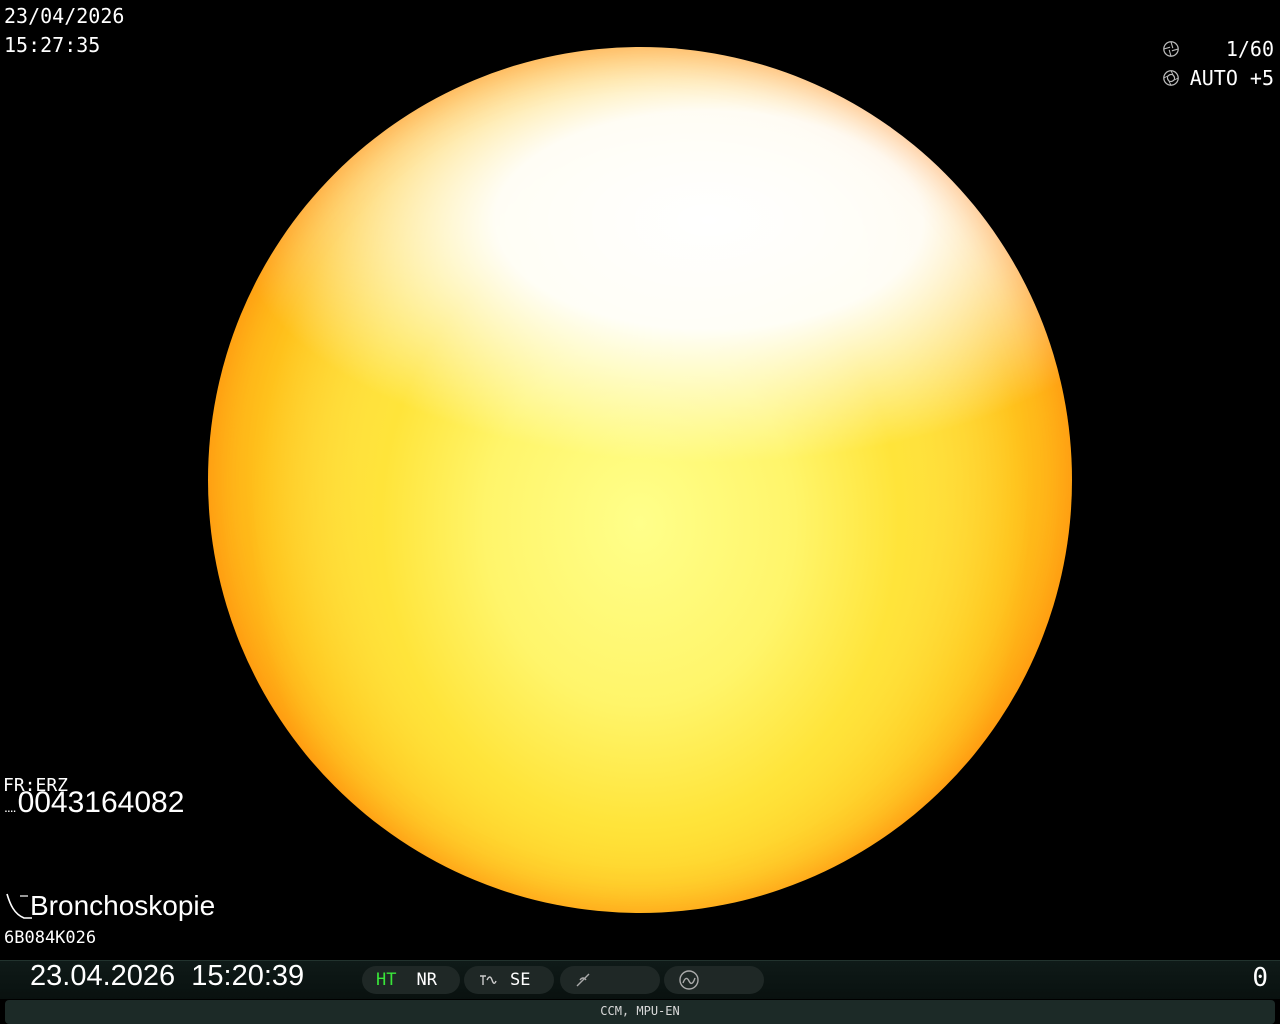 This screenshot has width=1280, height=1024. What do you see at coordinates (509, 980) in the screenshot?
I see `structure-enhancement-indicator: SE` at bounding box center [509, 980].